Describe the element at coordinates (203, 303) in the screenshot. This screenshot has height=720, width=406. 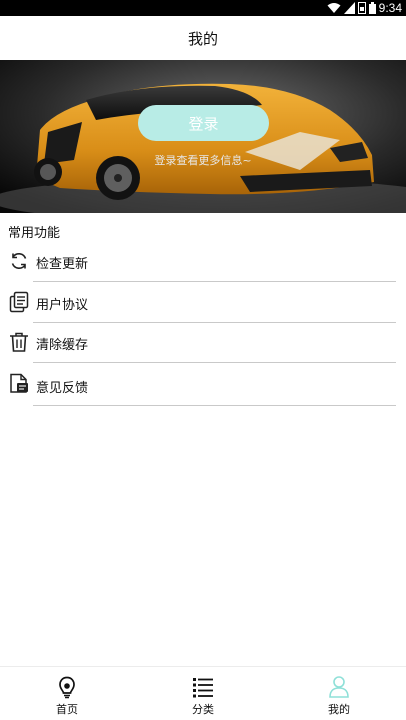
I see `menu-item-user-agreement: 用户协议` at that location.